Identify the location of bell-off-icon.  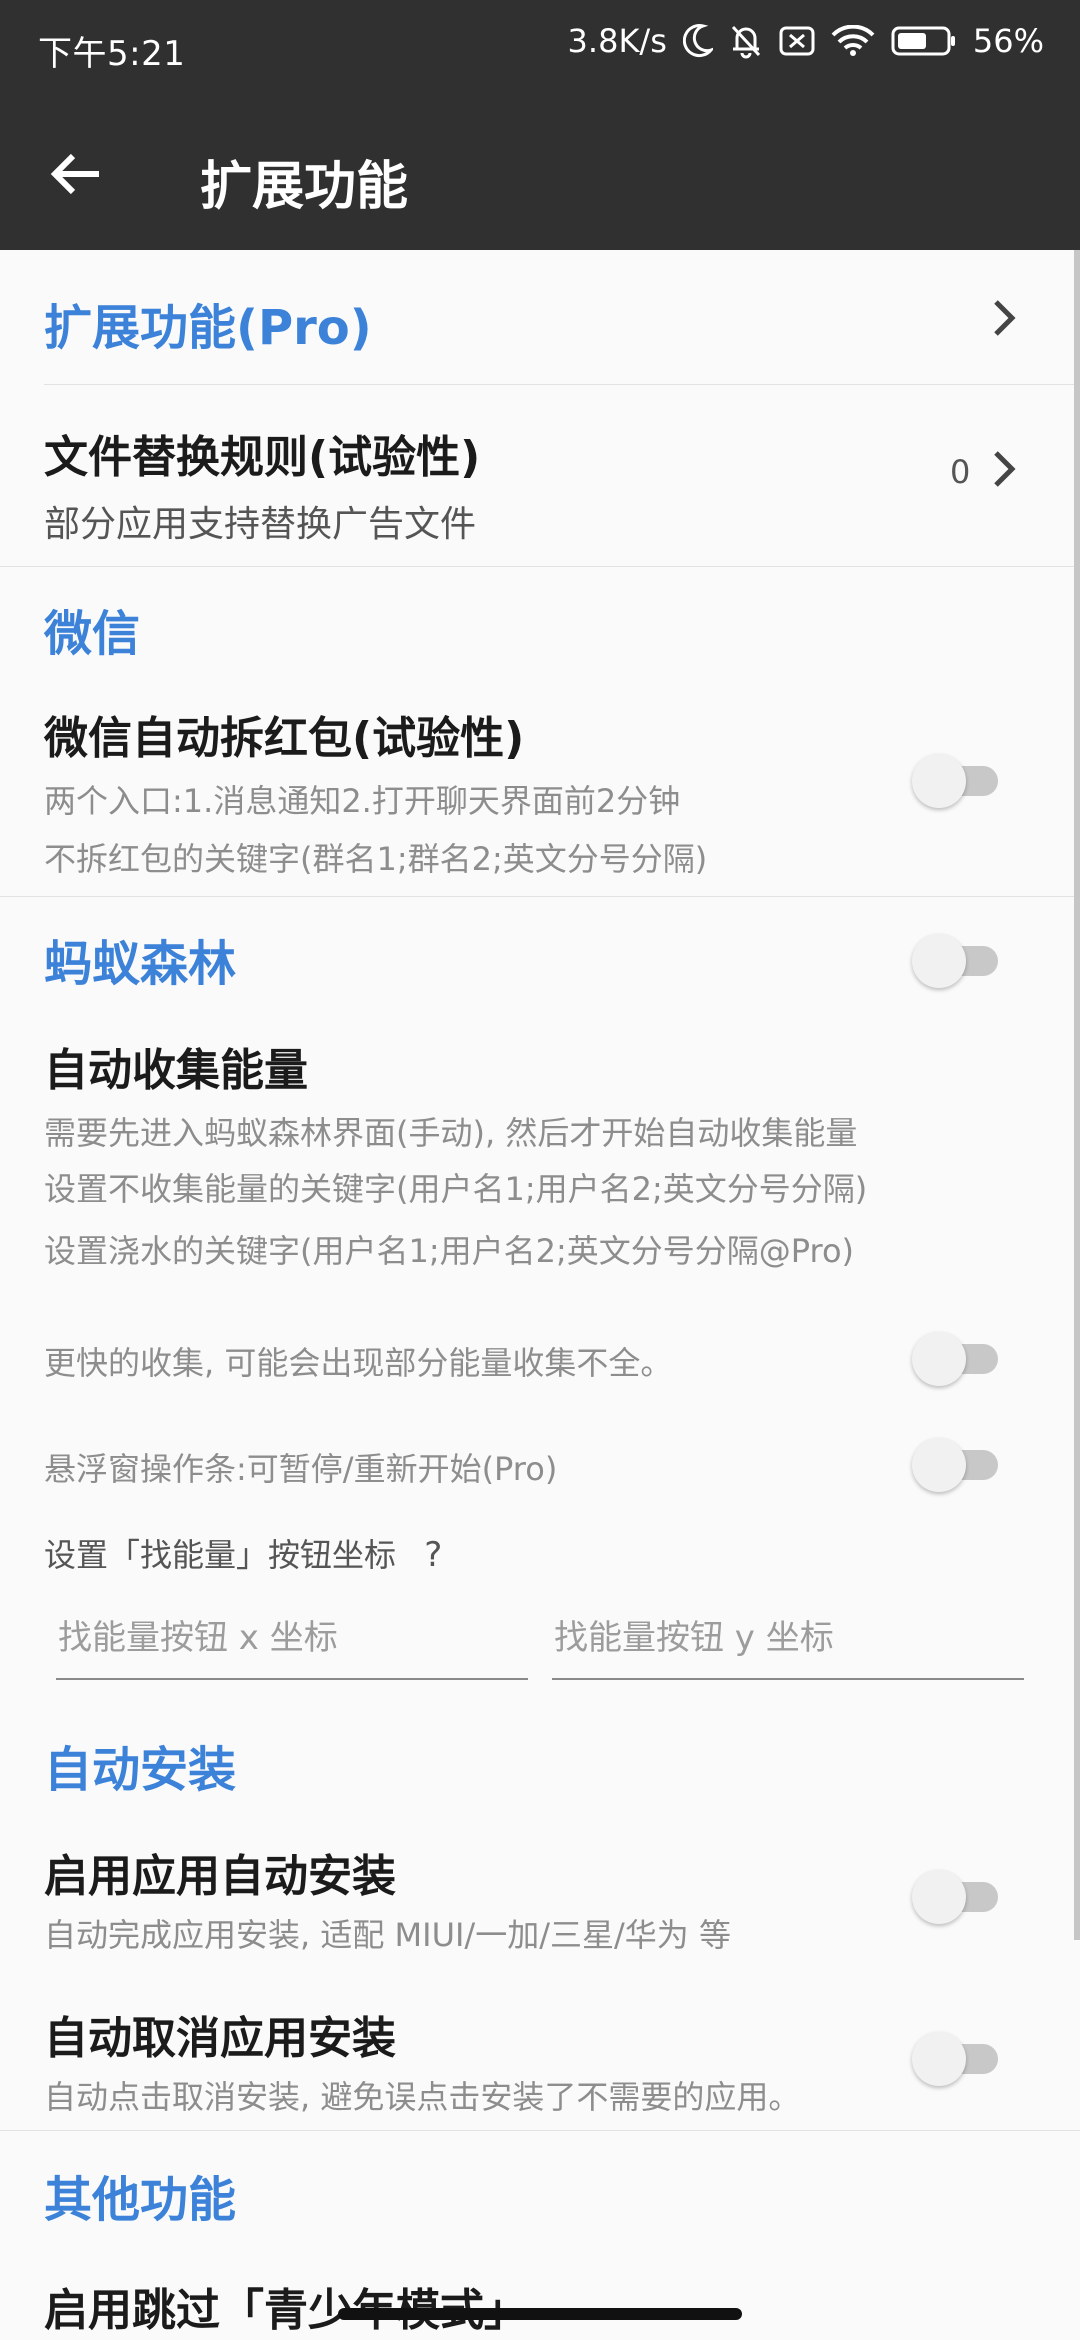
(746, 41).